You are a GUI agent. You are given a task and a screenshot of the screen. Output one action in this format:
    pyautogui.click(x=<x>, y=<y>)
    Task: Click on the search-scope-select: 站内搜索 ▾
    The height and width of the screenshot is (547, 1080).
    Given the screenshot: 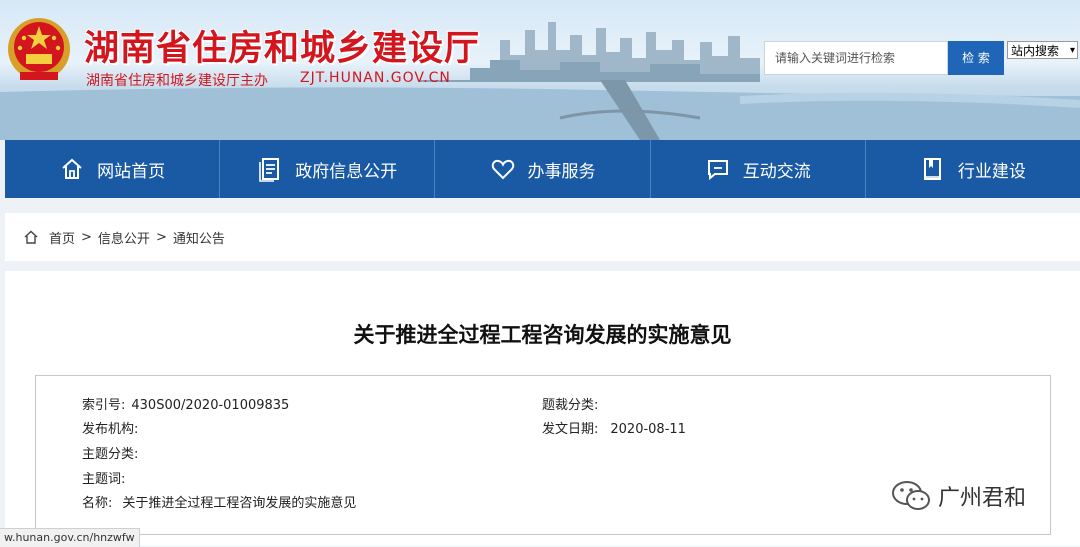 What is the action you would take?
    pyautogui.click(x=1042, y=50)
    